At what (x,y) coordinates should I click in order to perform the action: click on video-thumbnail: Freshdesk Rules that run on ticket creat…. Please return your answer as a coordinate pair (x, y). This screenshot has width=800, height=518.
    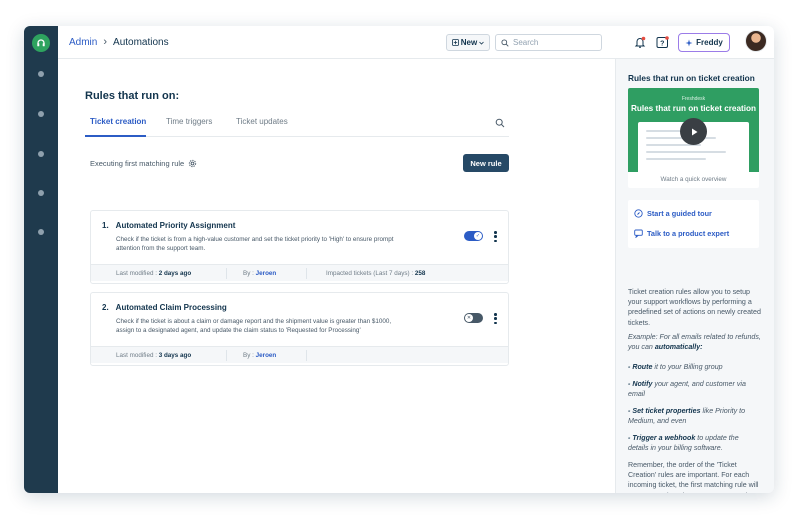
    Looking at the image, I should click on (693, 130).